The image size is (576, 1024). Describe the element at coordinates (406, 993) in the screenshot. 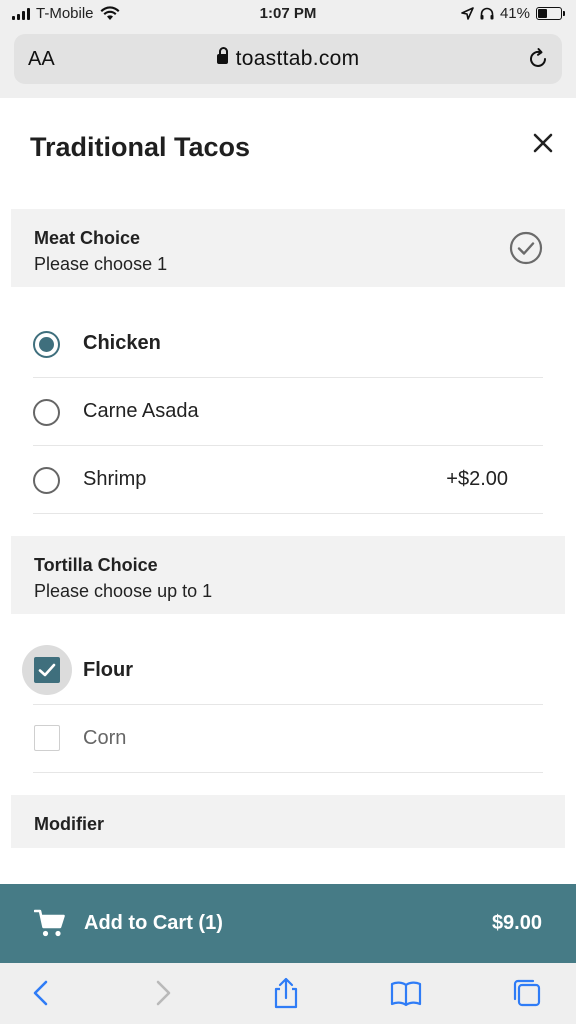

I see `bookmarks-icon` at that location.